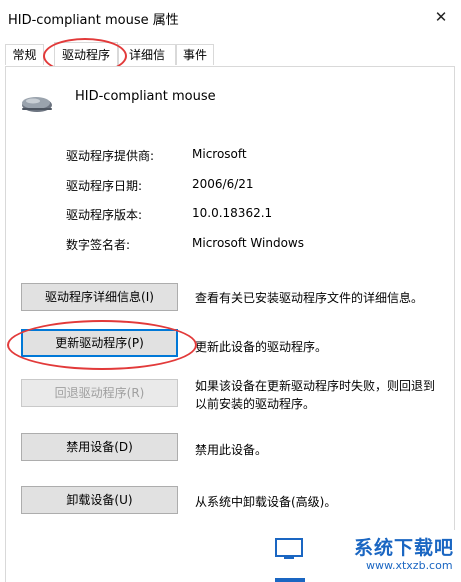 This screenshot has height=582, width=461. Describe the element at coordinates (99, 447) in the screenshot. I see `disable-device-button: 禁用设备(D)` at that location.